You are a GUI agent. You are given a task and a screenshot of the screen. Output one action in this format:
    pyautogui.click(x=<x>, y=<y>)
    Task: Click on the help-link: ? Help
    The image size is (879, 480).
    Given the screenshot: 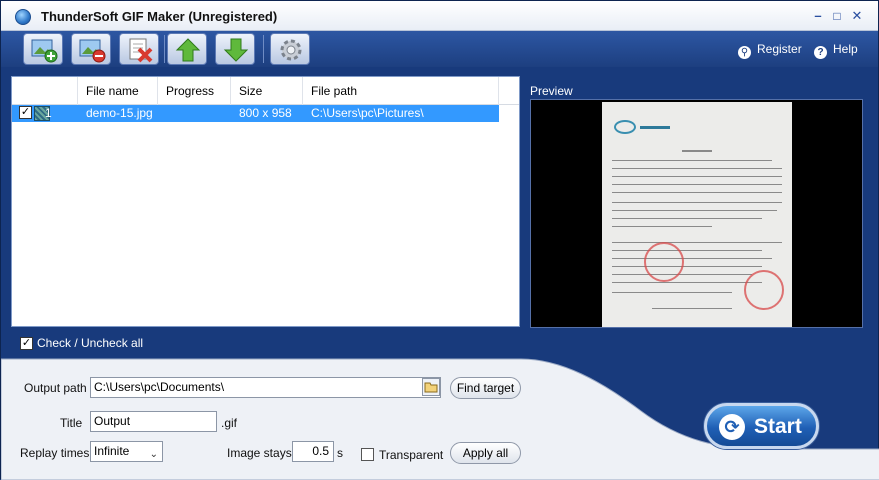 What is the action you would take?
    pyautogui.click(x=836, y=50)
    